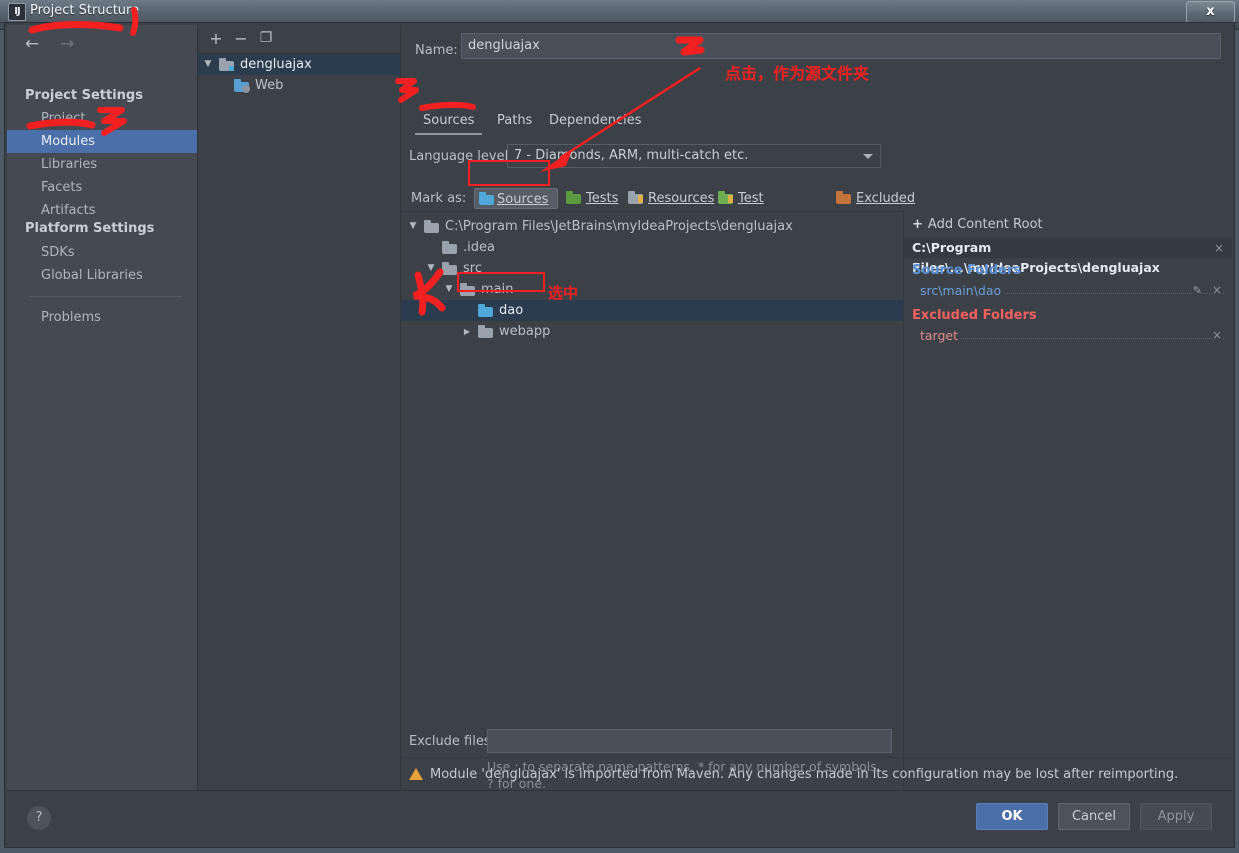 Image resolution: width=1239 pixels, height=853 pixels. I want to click on excluded-folder-label: target, so click(941, 335).